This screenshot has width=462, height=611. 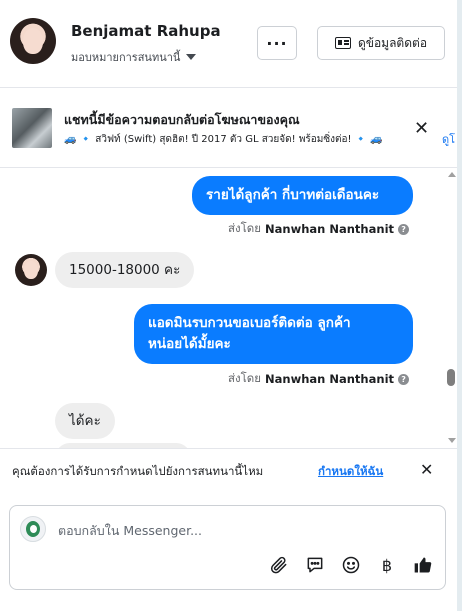 What do you see at coordinates (33, 529) in the screenshot?
I see `page-avatar` at bounding box center [33, 529].